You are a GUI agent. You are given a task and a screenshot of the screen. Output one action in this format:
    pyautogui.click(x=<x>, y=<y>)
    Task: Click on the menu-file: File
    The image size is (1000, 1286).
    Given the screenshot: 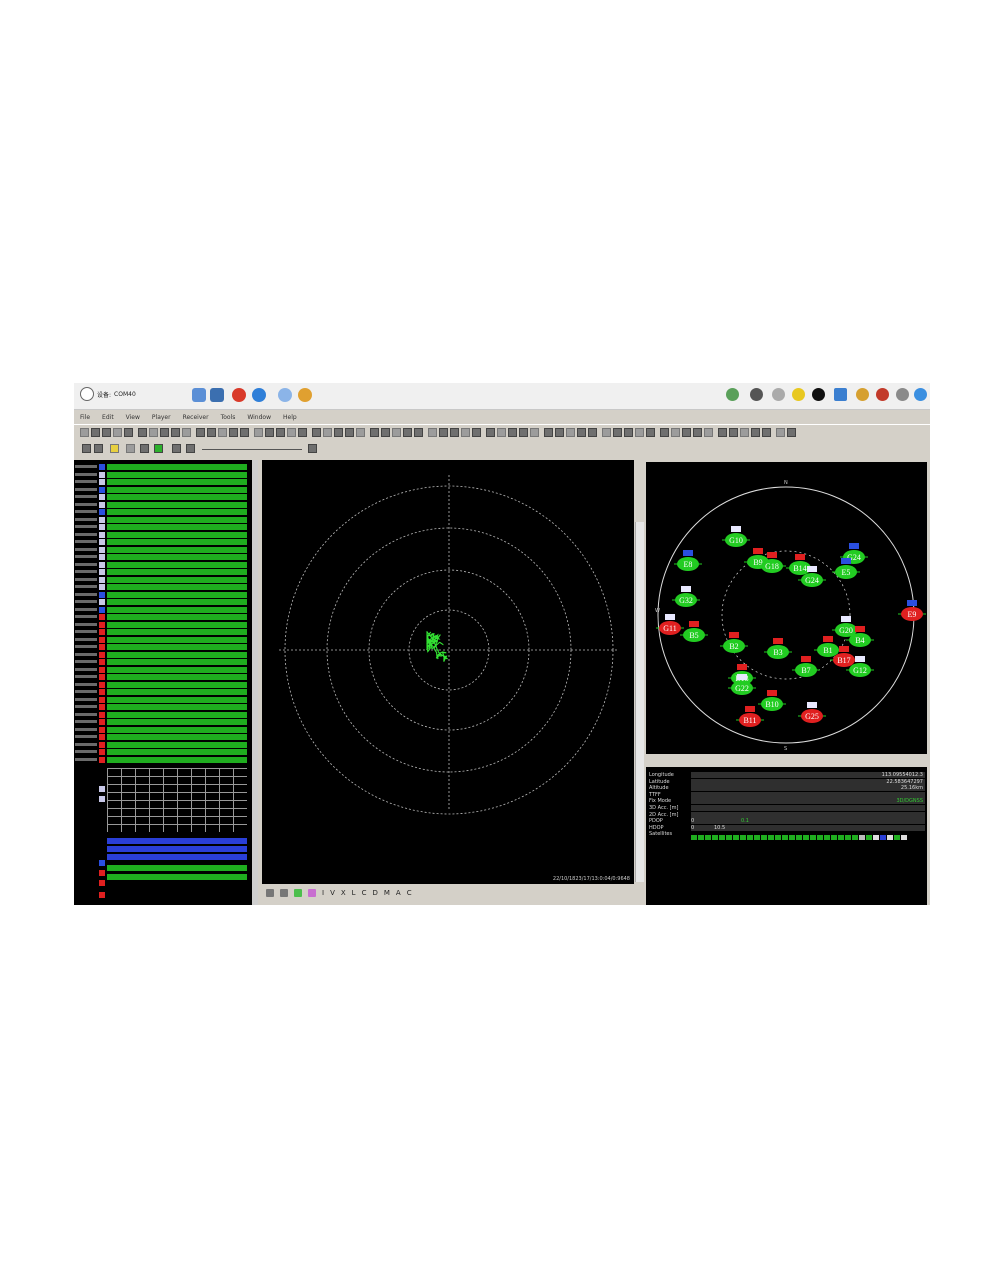 What is the action you would take?
    pyautogui.click(x=85, y=417)
    